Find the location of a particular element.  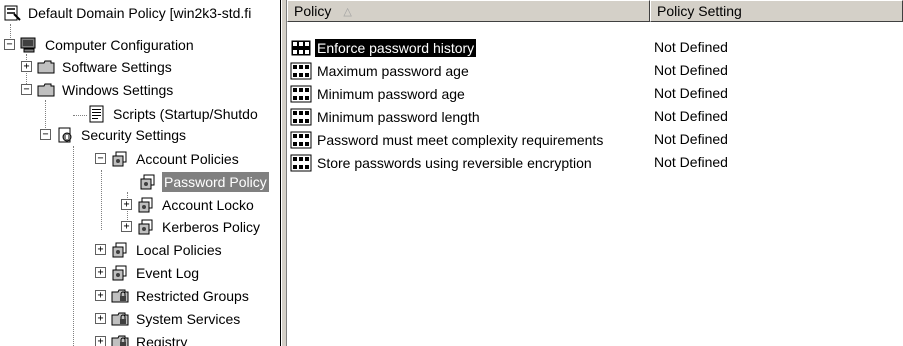

tree-item-software-settings: + Software Settings is located at coordinates (97, 66).